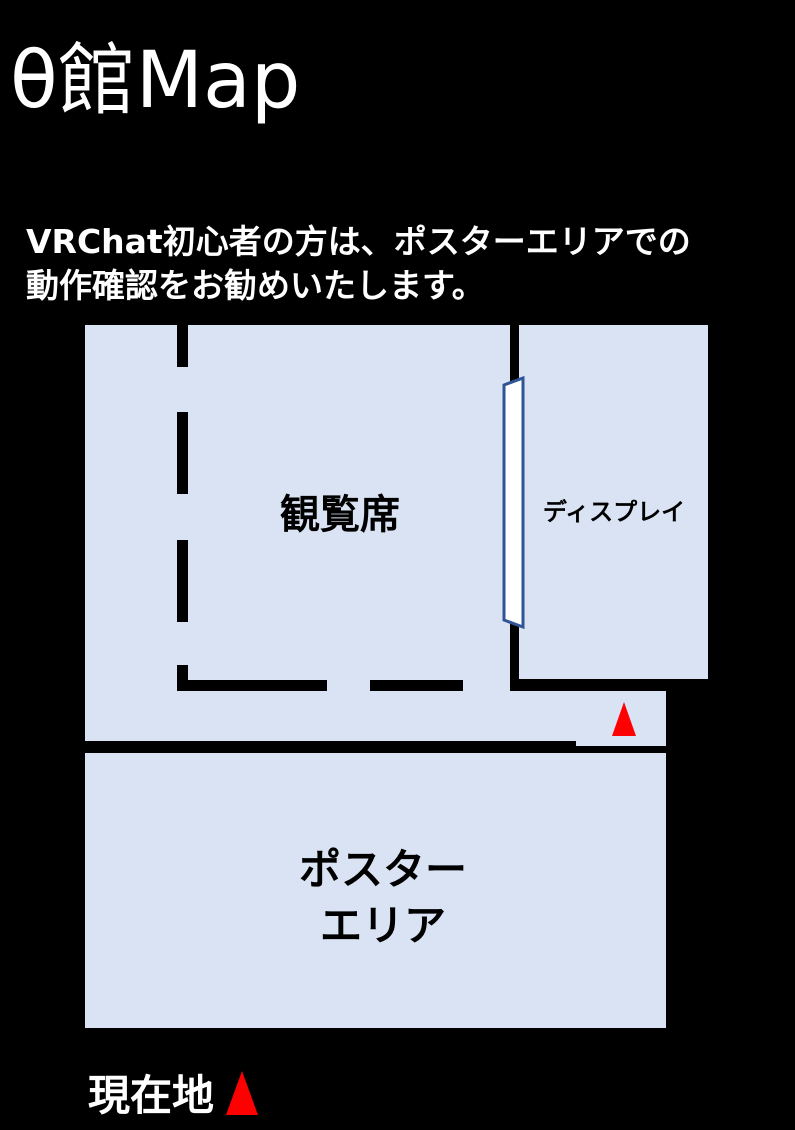 This screenshot has height=1130, width=795. Describe the element at coordinates (382, 869) in the screenshot. I see `poster-area-label-line-1: ポスター` at that location.